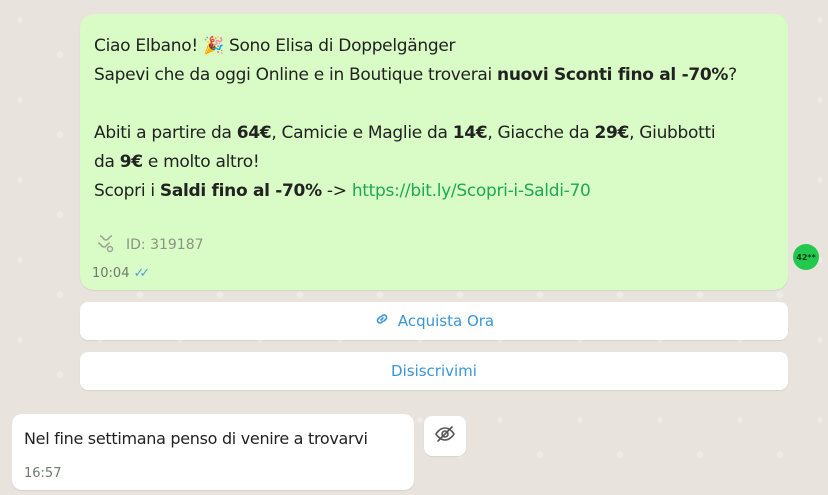 The image size is (828, 495). I want to click on message-id-icon, so click(105, 245).